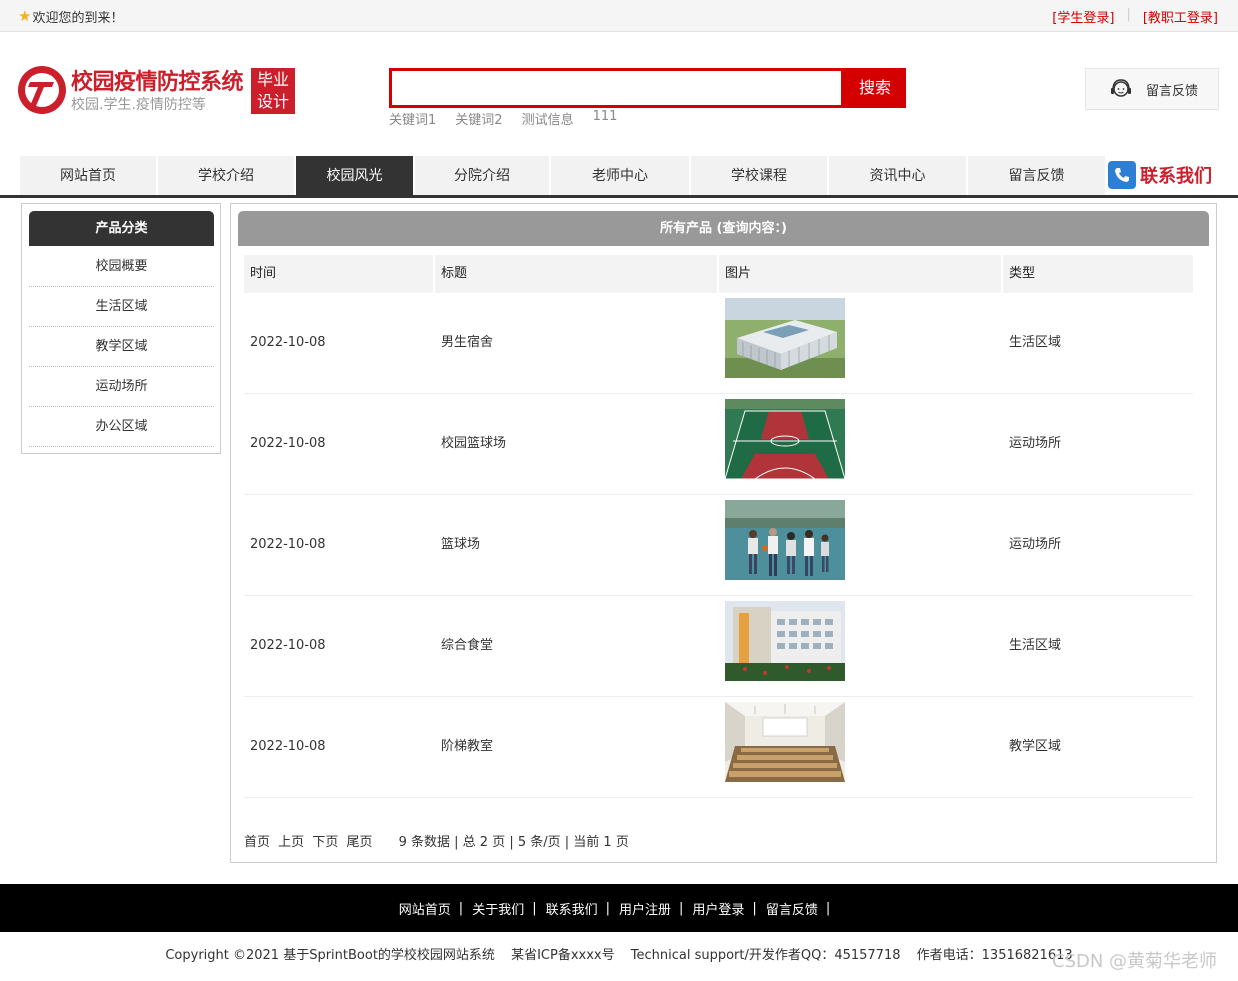 The width and height of the screenshot is (1238, 981). I want to click on column-header-type: 类型, so click(1098, 274).